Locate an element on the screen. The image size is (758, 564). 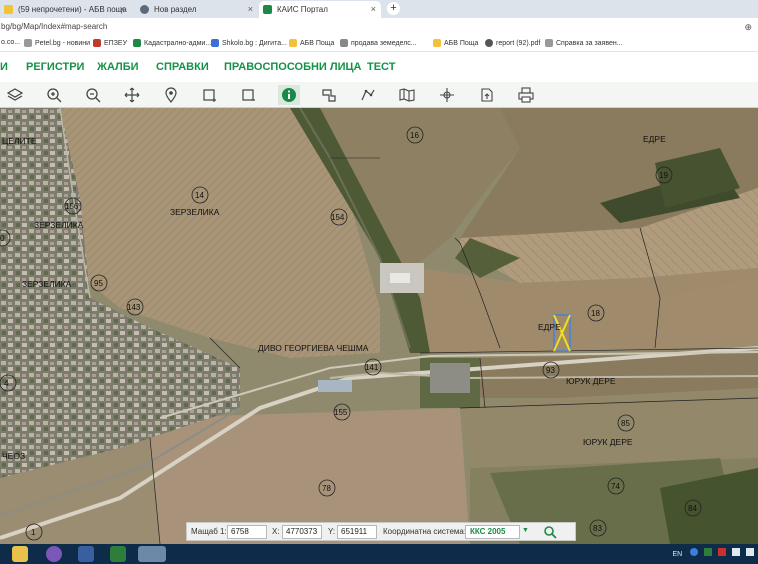
svg-text: 4 is located at coordinates (6, 383).